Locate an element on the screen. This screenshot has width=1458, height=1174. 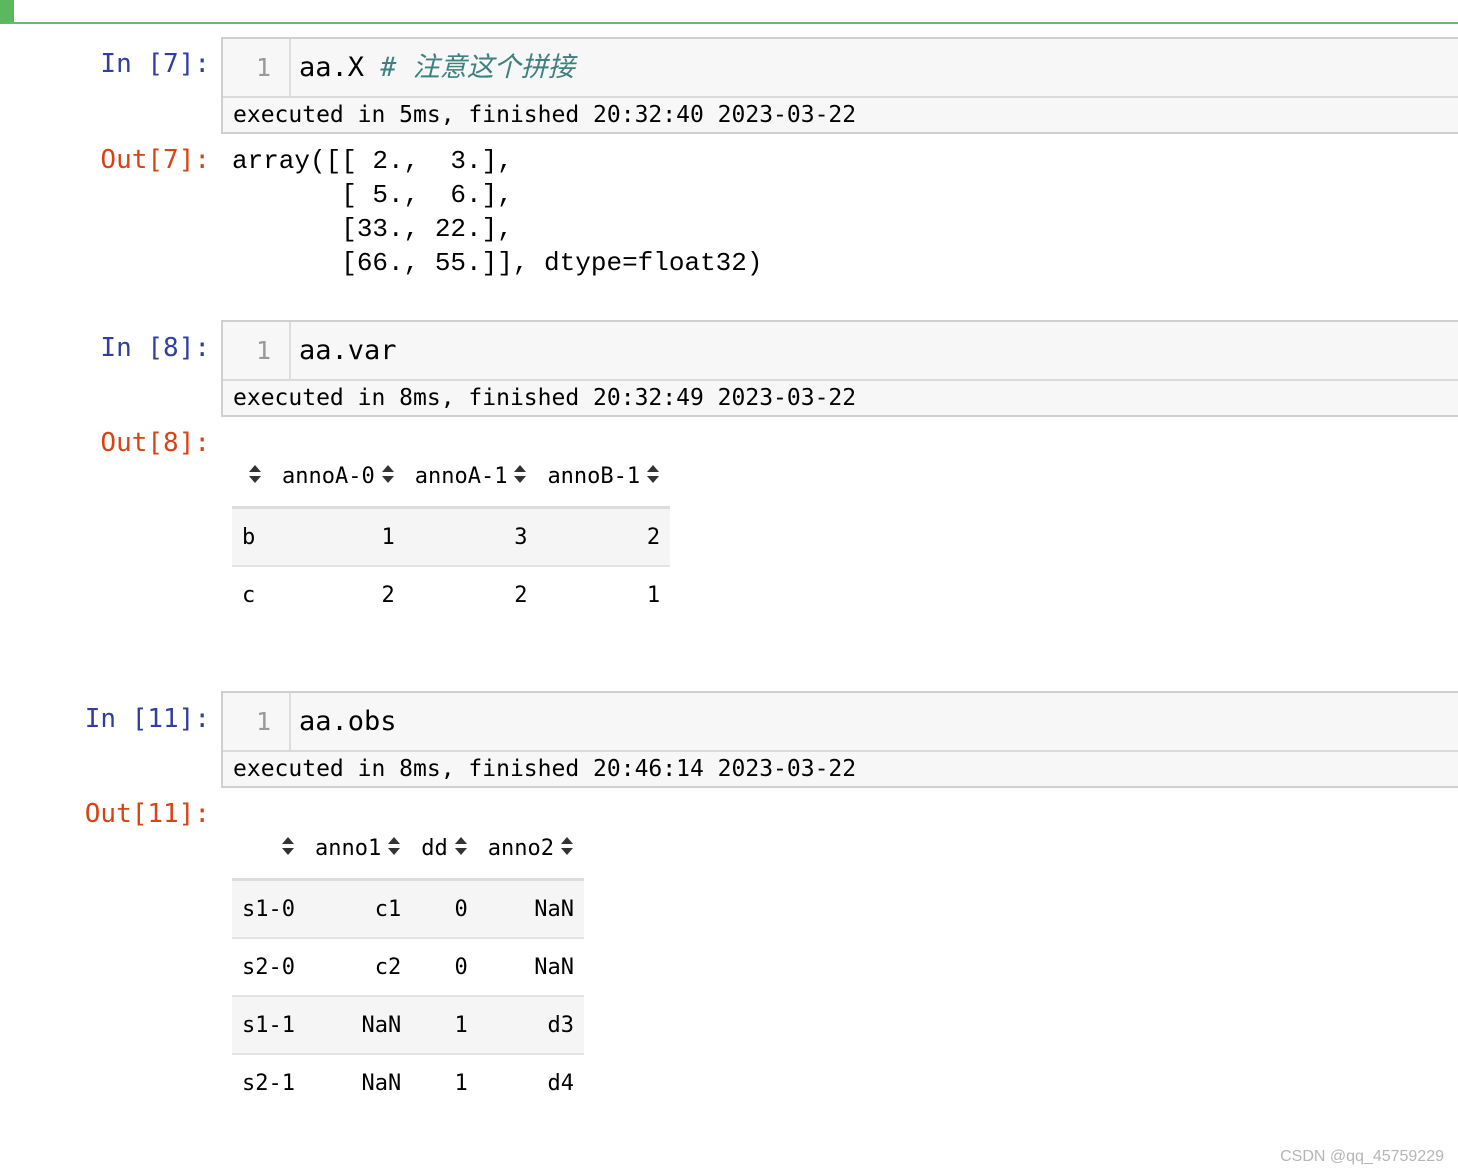
dataframe-table: annoA-0 annoA-1 annoB-1 b 1 3 2 c 2 2 1 is located at coordinates (451, 535).